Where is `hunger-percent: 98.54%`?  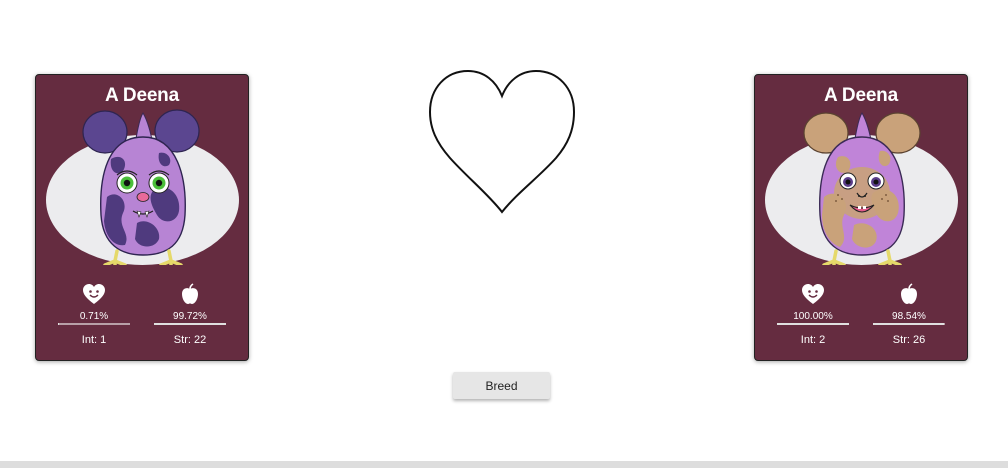
hunger-percent: 98.54% is located at coordinates (909, 316).